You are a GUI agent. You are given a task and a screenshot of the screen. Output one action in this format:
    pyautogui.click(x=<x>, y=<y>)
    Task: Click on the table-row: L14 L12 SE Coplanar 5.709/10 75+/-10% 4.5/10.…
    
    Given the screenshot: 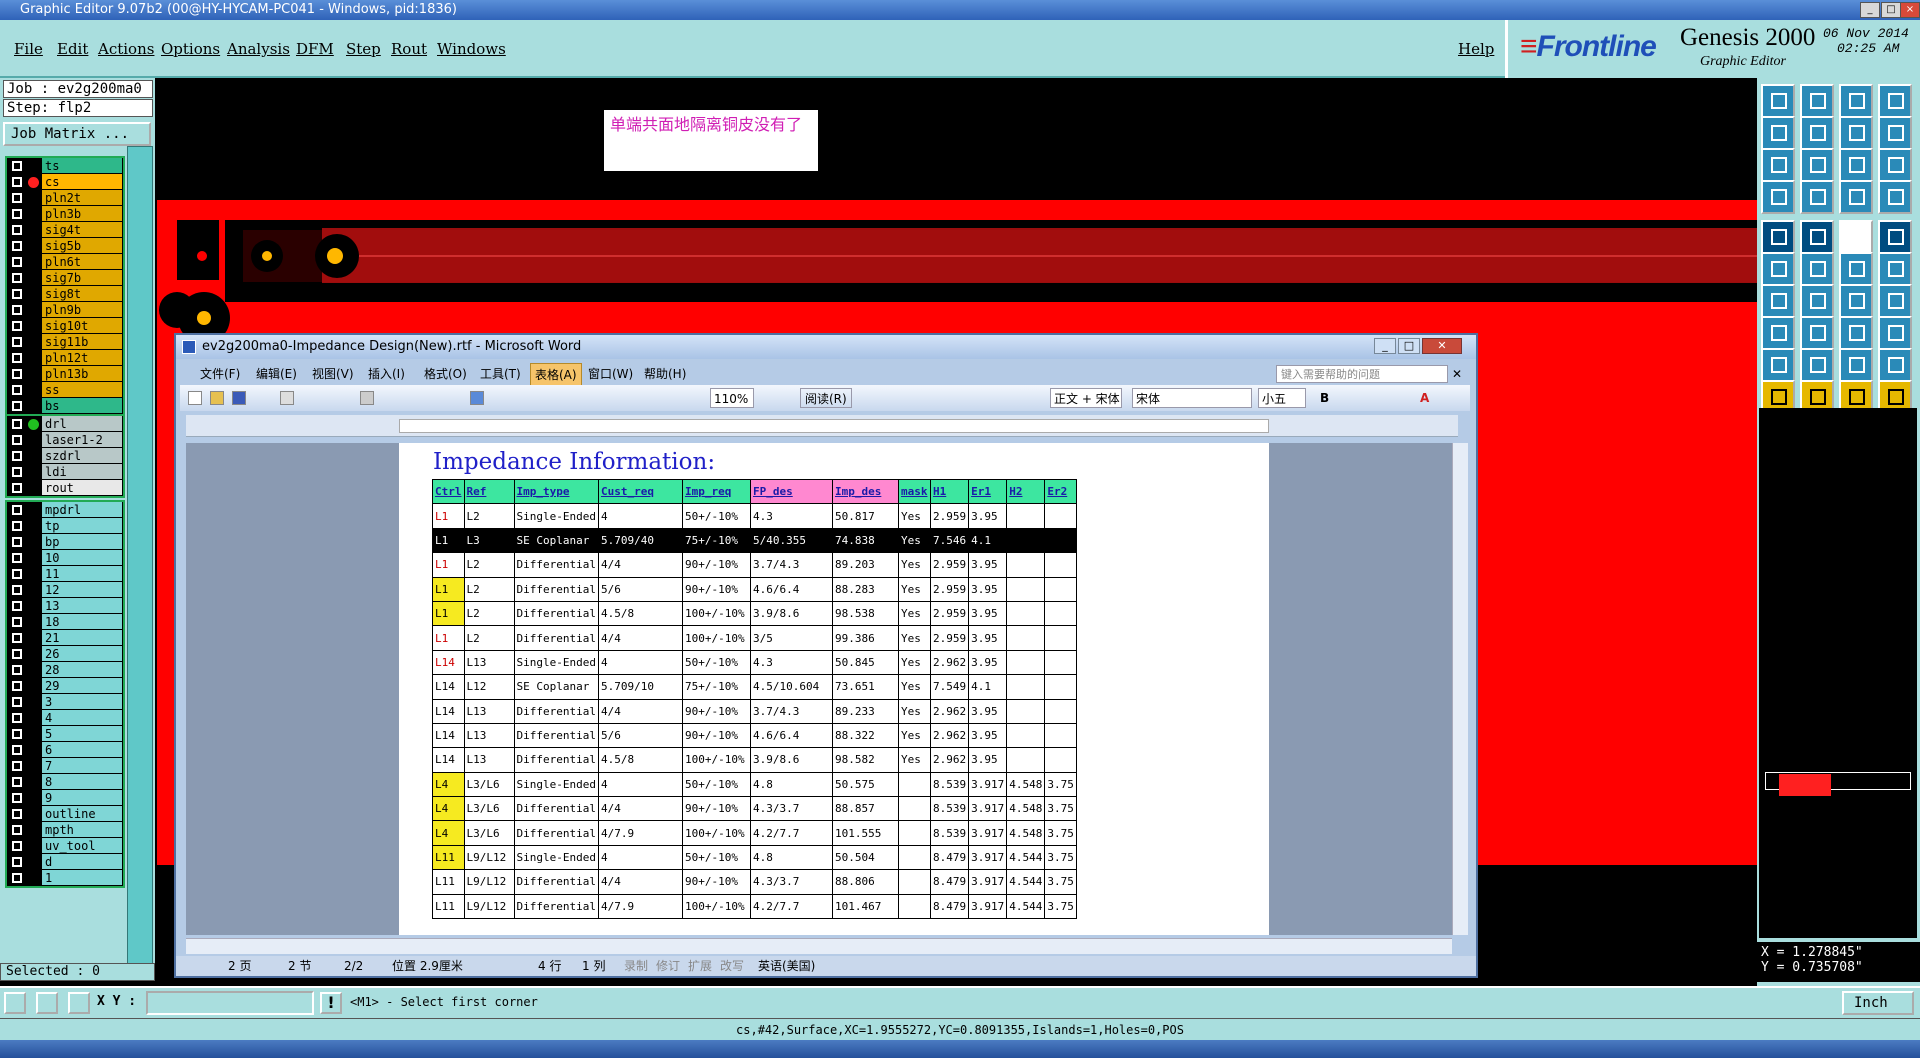 What is the action you would take?
    pyautogui.click(x=755, y=687)
    